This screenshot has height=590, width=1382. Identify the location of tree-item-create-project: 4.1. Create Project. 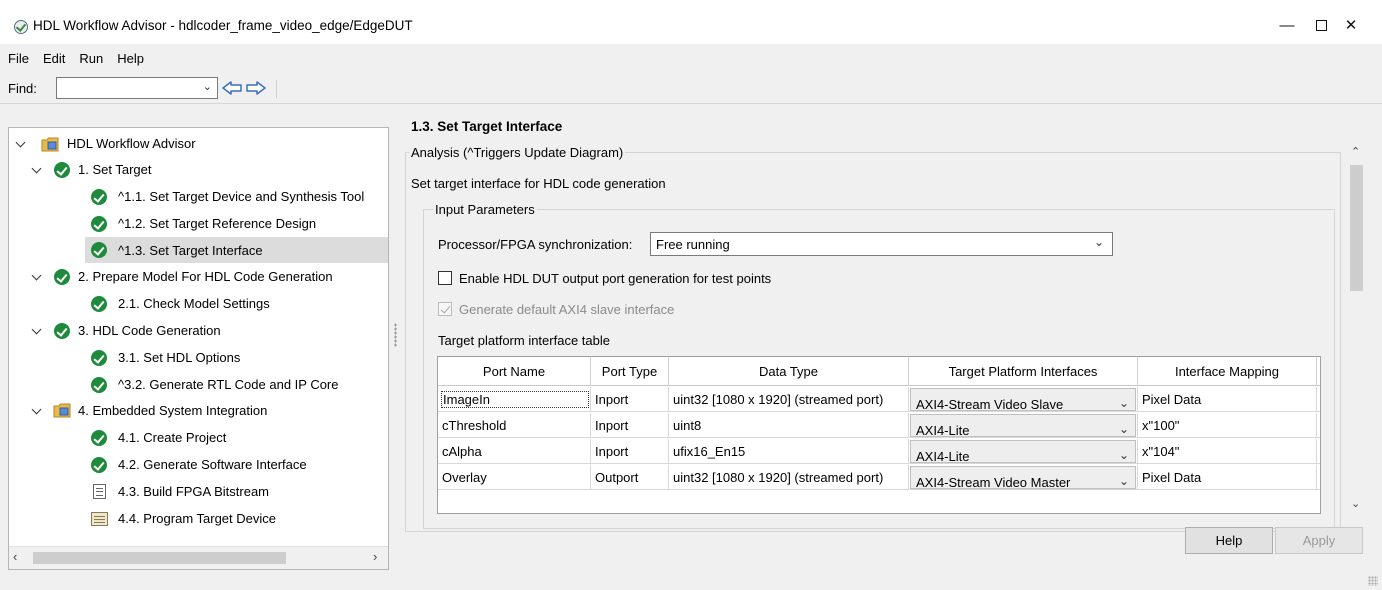
(198, 438).